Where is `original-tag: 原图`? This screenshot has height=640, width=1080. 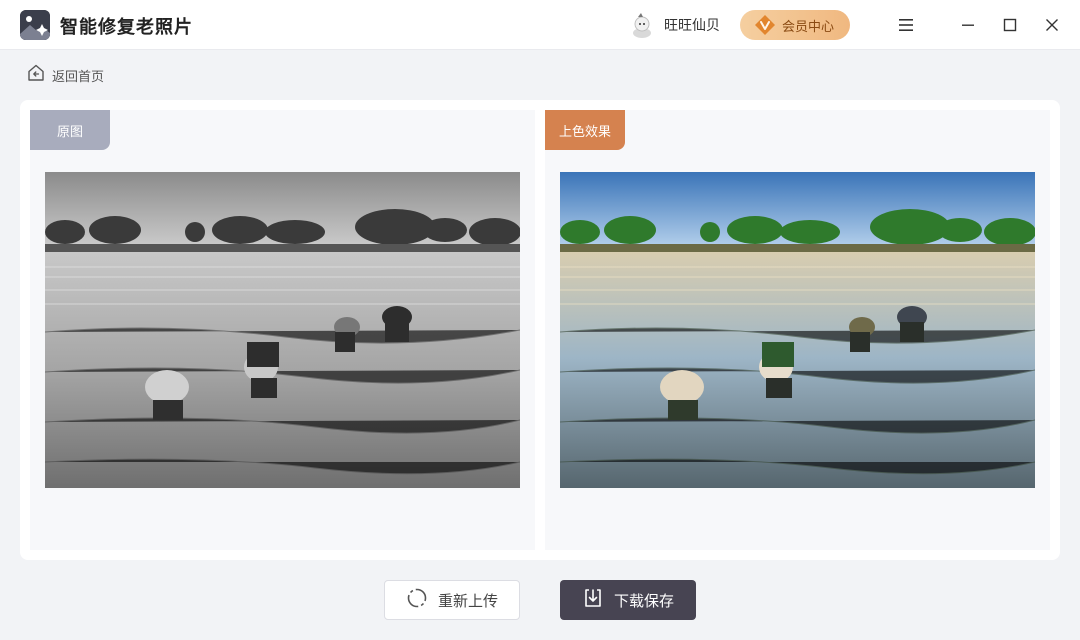 original-tag: 原图 is located at coordinates (70, 130).